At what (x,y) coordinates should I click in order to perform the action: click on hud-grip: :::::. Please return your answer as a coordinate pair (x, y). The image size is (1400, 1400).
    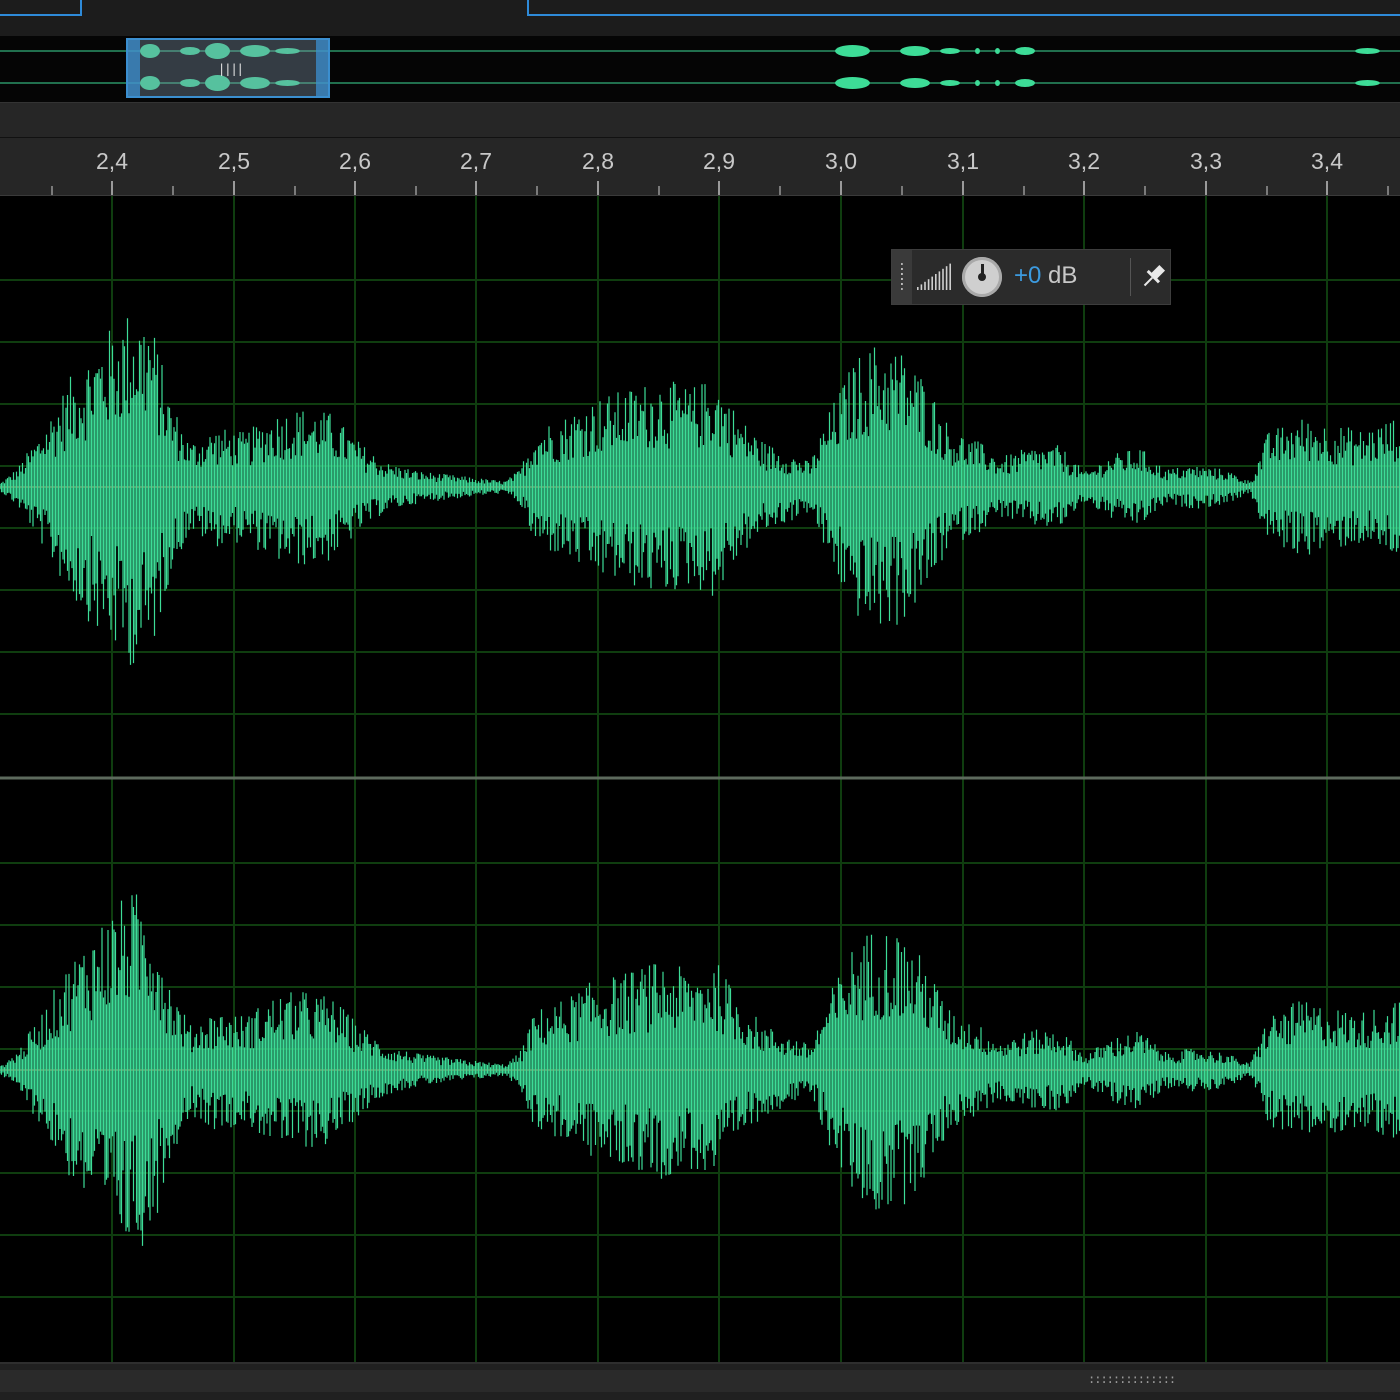
    Looking at the image, I should click on (902, 277).